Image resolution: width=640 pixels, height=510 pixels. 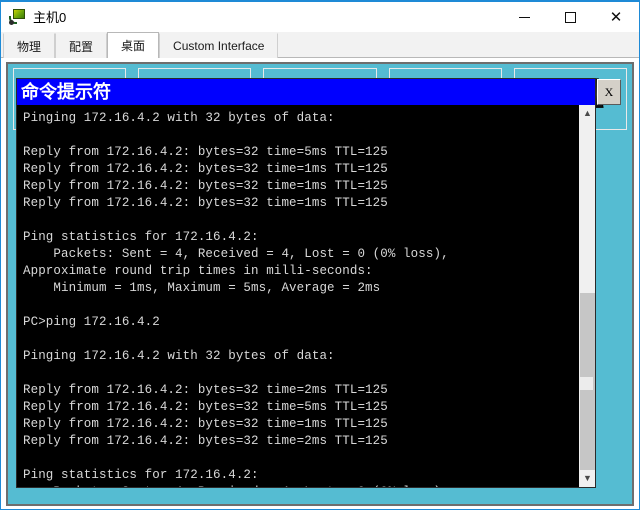 I want to click on console-line: PC>ping 172.16.4.2, so click(x=91, y=322).